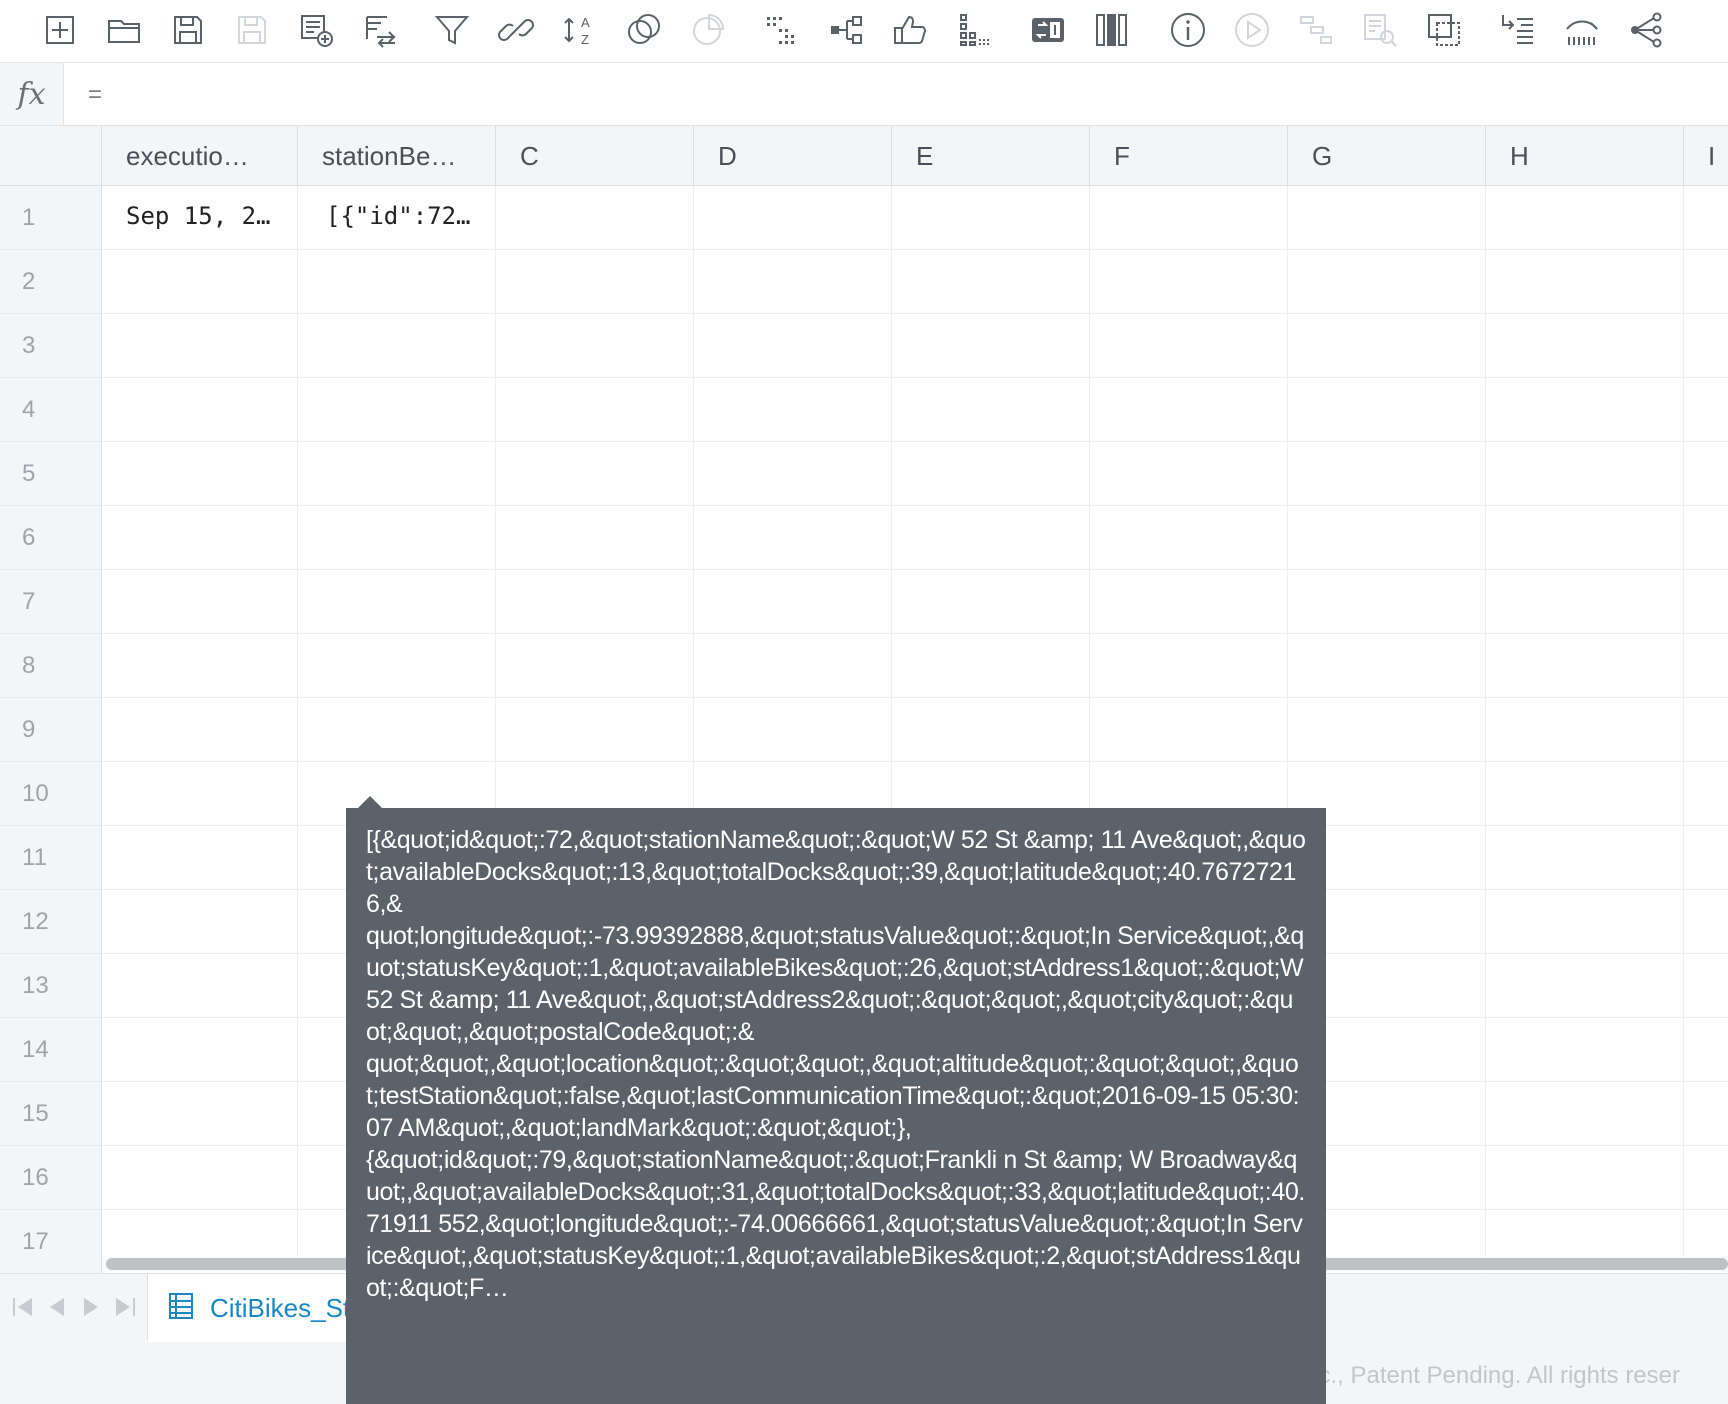 Image resolution: width=1728 pixels, height=1404 pixels. Describe the element at coordinates (51, 1241) in the screenshot. I see `row-header: 17` at that location.